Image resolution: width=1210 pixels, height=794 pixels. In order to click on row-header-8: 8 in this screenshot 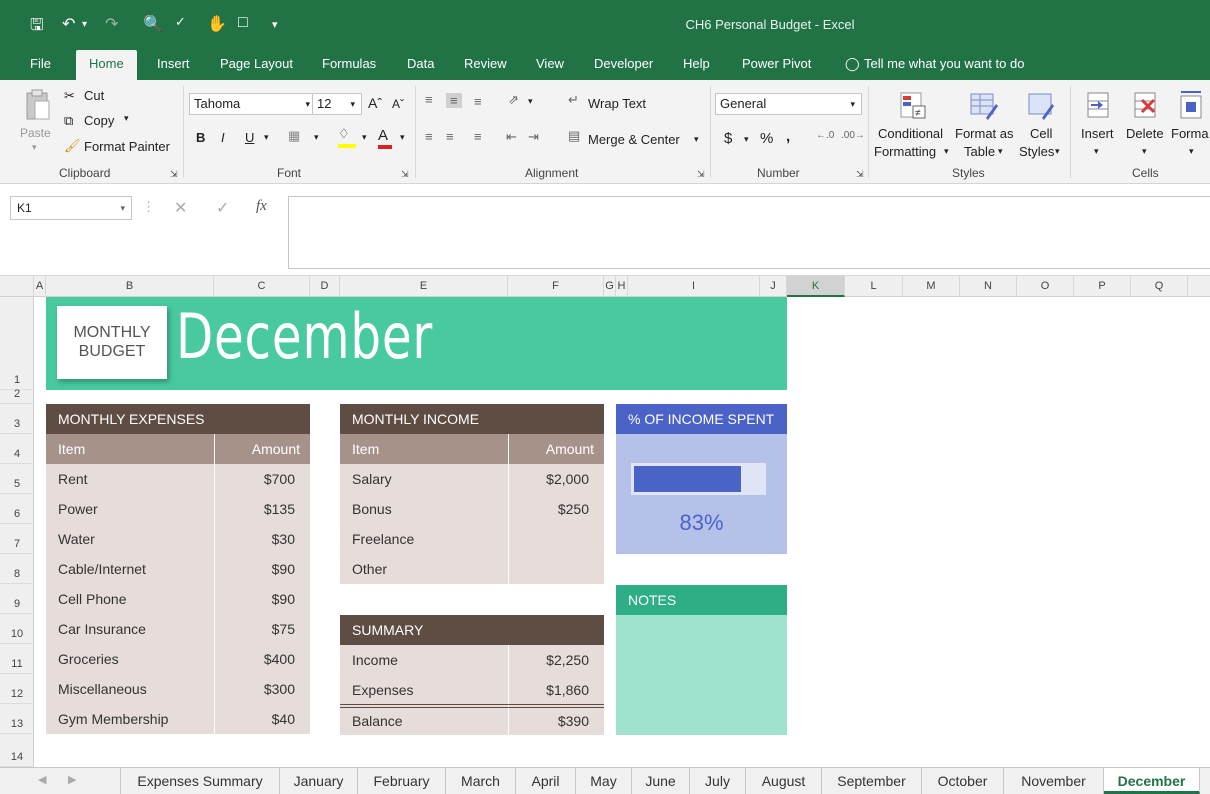, I will do `click(17, 569)`.